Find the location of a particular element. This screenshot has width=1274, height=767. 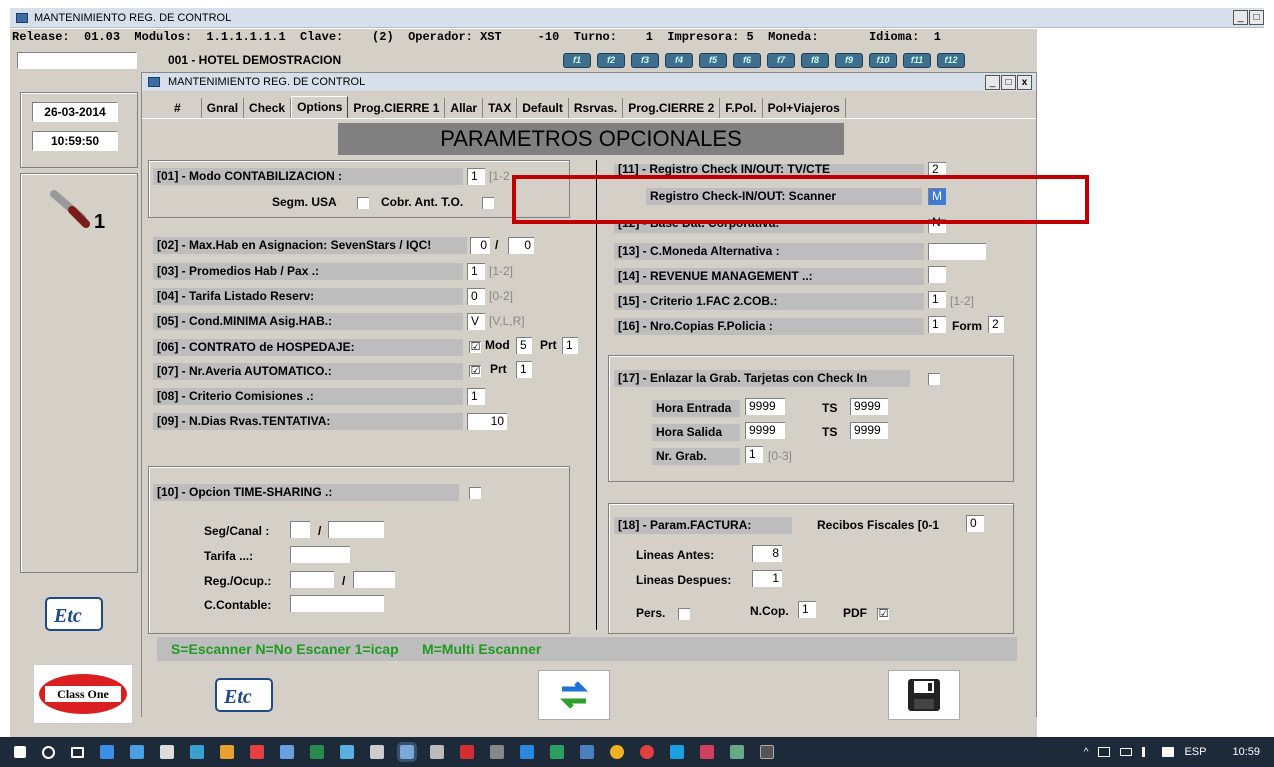

etc-logo-icon: Etc is located at coordinates (74, 614).